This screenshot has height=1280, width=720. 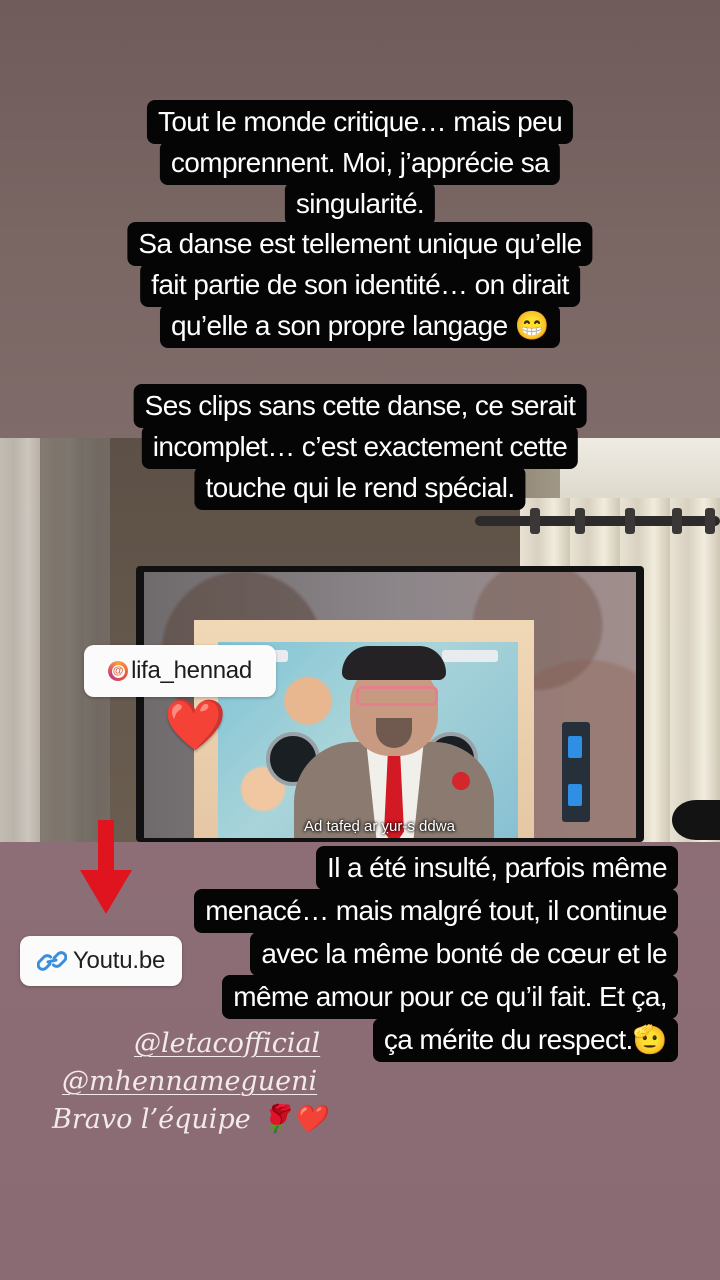 I want to click on at-icon: @, so click(x=118, y=671).